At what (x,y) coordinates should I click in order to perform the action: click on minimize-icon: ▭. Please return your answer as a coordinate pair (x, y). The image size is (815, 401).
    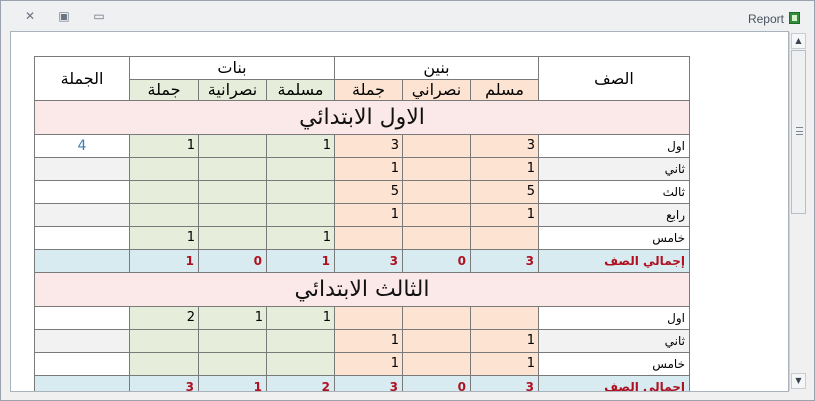
    Looking at the image, I should click on (99, 16).